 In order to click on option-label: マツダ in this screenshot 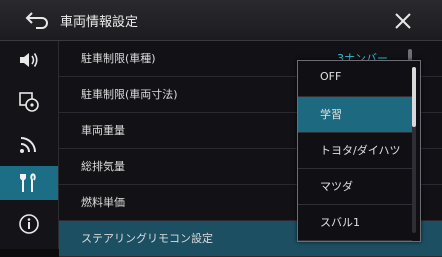, I will do `click(336, 186)`.